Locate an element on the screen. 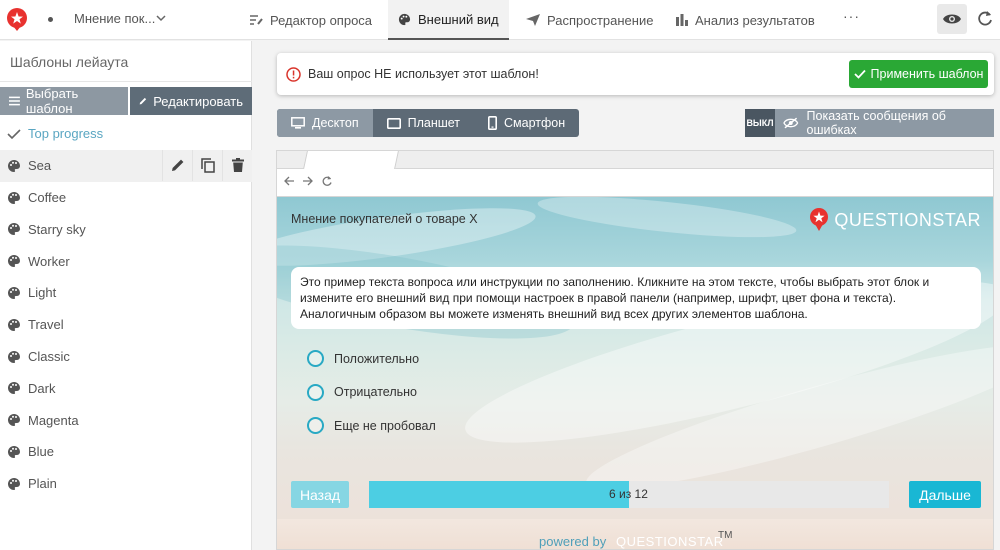 Image resolution: width=1000 pixels, height=550 pixels. edit-template-button: Редактировать is located at coordinates (191, 101).